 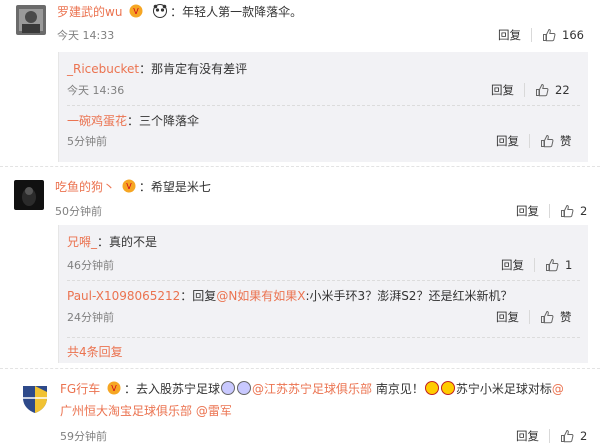 What do you see at coordinates (562, 90) in the screenshot?
I see `like-count: 22` at bounding box center [562, 90].